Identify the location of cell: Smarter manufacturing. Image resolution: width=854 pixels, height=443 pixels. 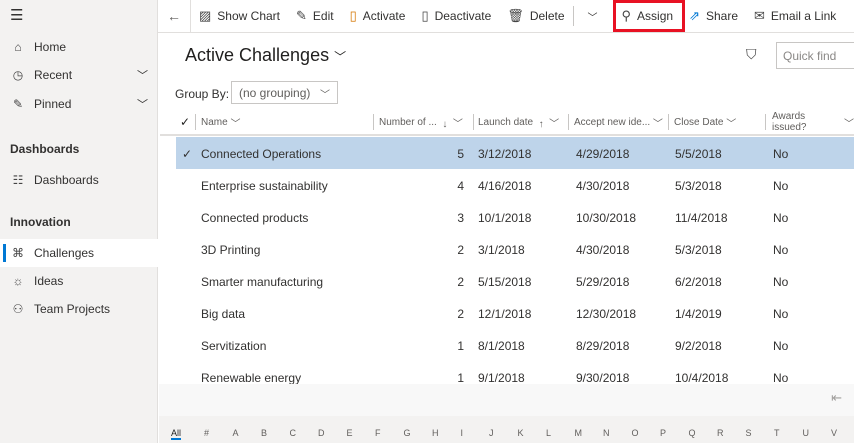
(262, 282).